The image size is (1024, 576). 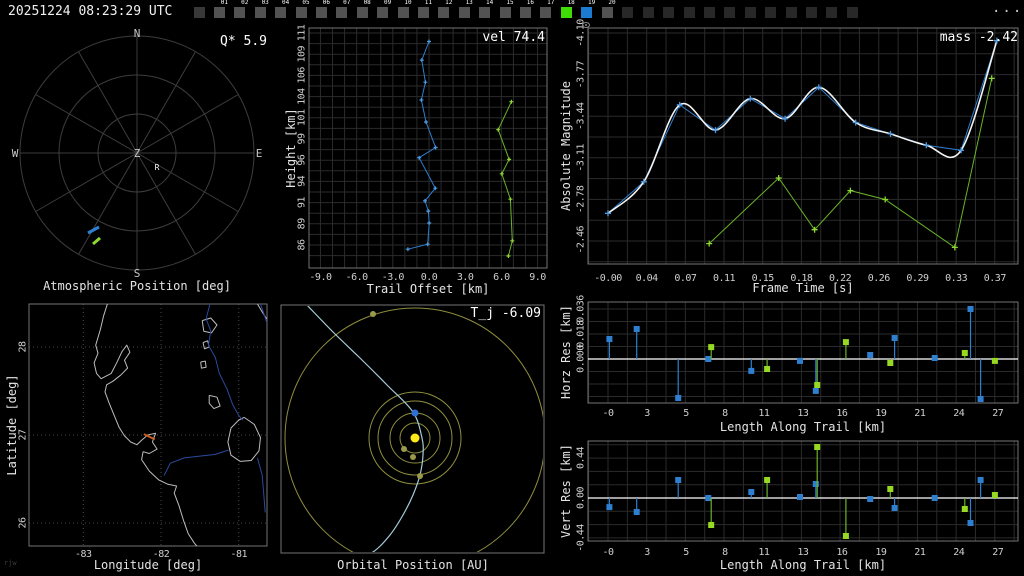 What do you see at coordinates (802, 288) in the screenshot?
I see `mag-xlabel: Frame Time [s]` at bounding box center [802, 288].